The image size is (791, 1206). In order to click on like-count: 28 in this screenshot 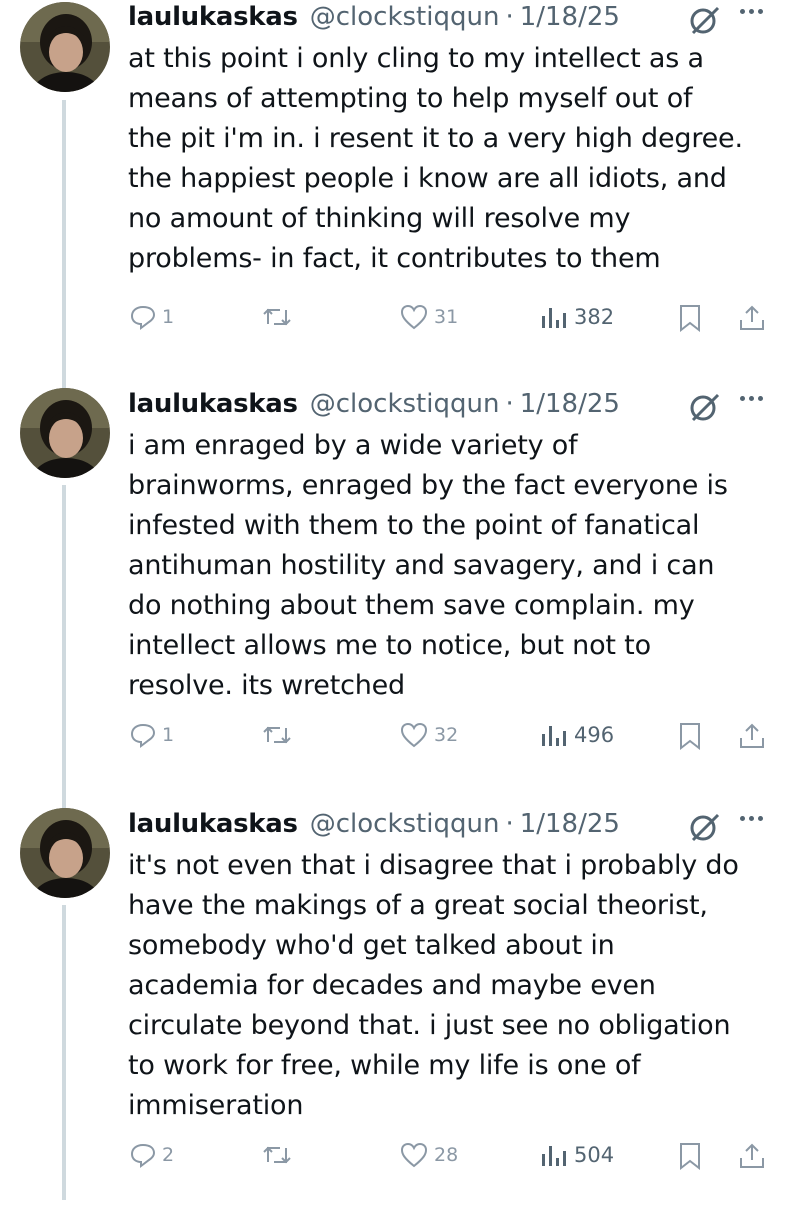, I will do `click(446, 1155)`.